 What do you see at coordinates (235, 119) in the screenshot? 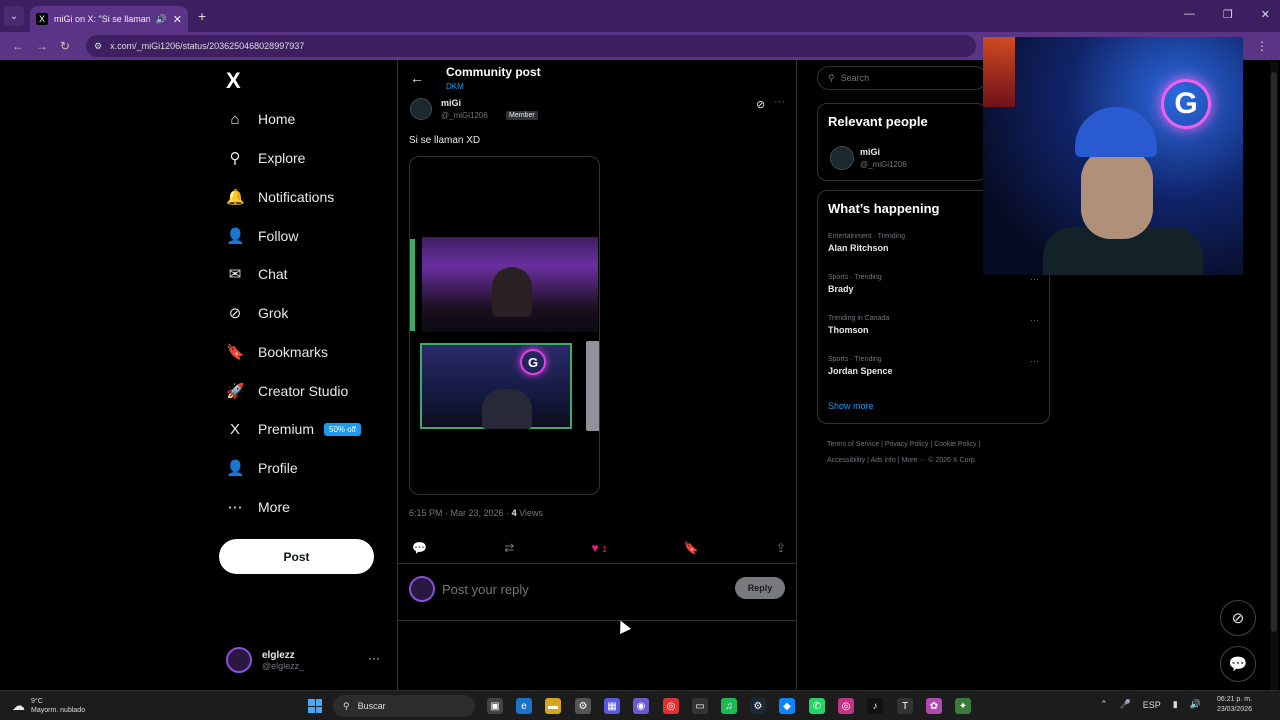
I see `home-icon: ⌂` at bounding box center [235, 119].